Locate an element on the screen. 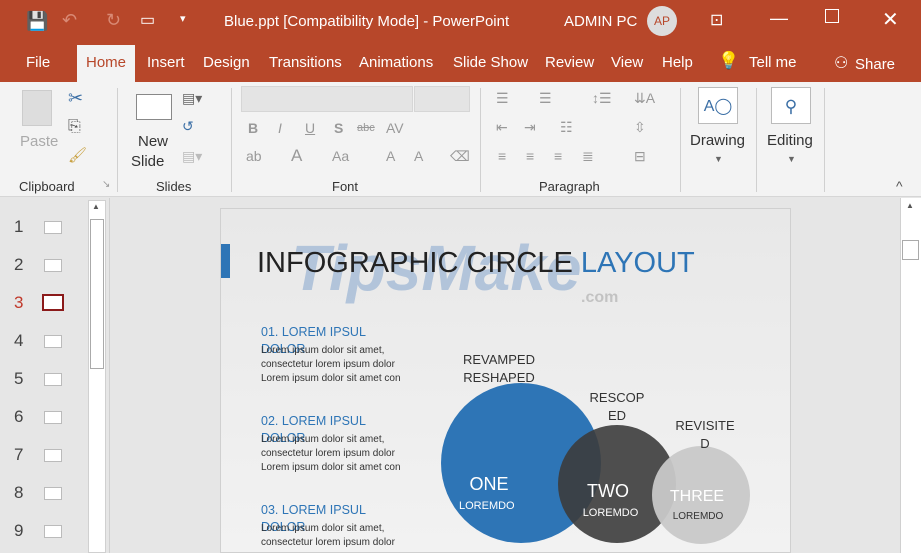 Image resolution: width=921 pixels, height=553 pixels. tab-design: Design is located at coordinates (226, 62).